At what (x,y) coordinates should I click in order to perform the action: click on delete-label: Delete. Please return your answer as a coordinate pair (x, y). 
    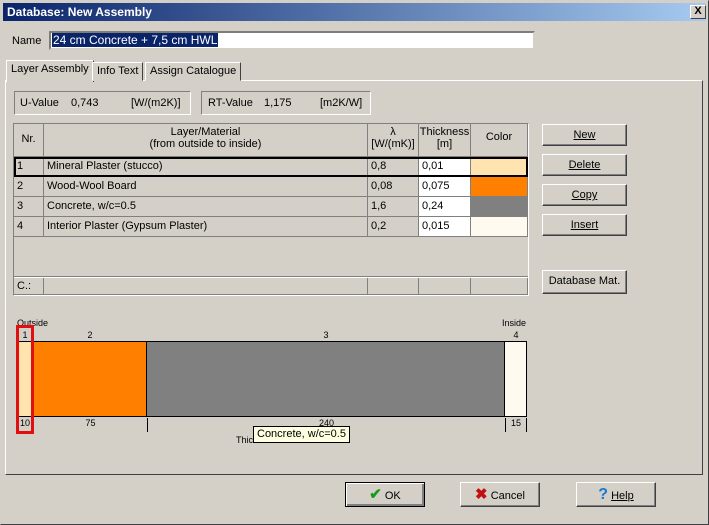
    Looking at the image, I should click on (584, 165).